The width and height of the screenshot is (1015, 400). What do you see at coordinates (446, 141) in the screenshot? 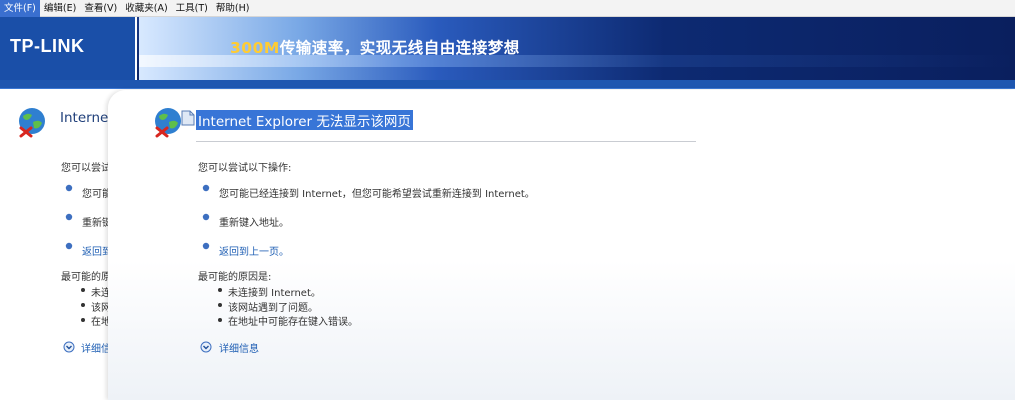
I see `title-divider` at bounding box center [446, 141].